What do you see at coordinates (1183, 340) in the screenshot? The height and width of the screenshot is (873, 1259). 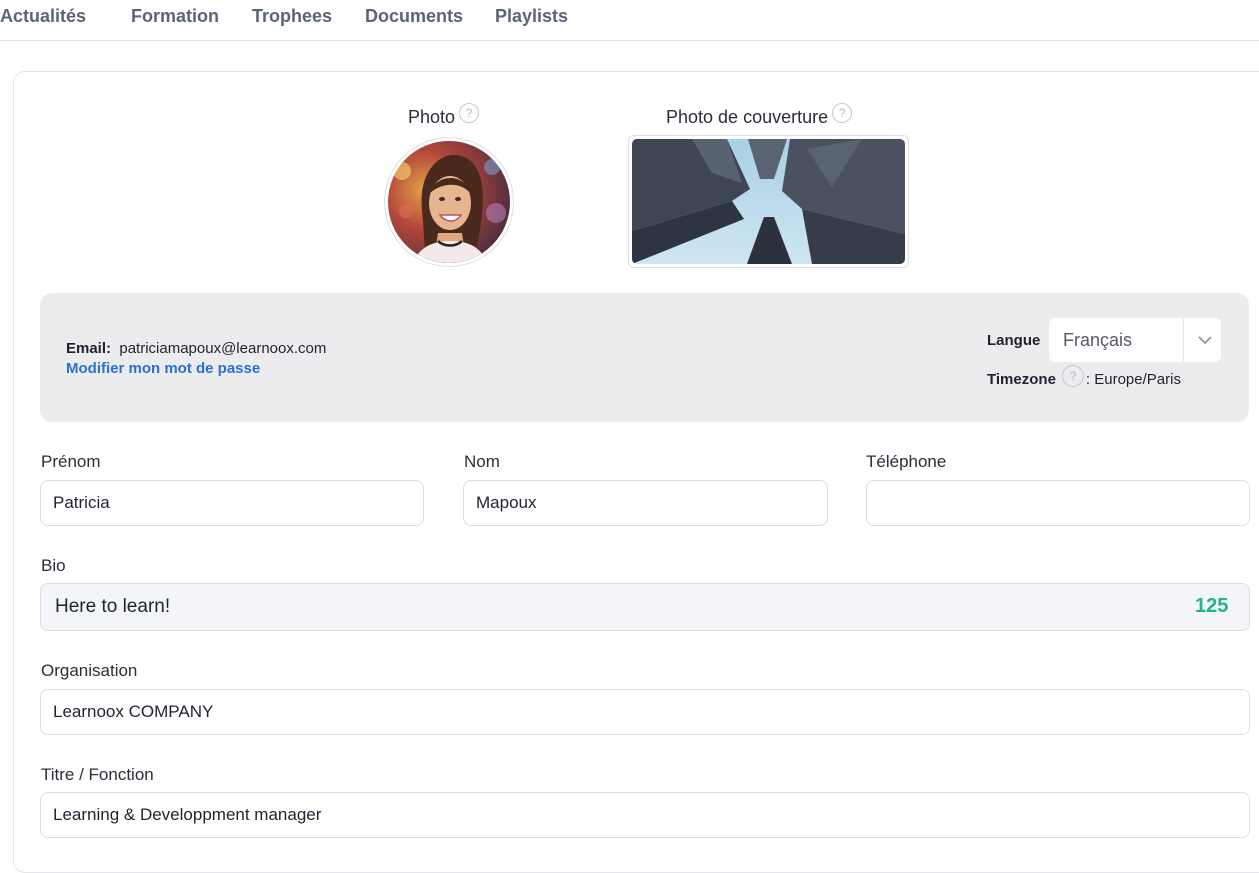 I see `select-divider` at bounding box center [1183, 340].